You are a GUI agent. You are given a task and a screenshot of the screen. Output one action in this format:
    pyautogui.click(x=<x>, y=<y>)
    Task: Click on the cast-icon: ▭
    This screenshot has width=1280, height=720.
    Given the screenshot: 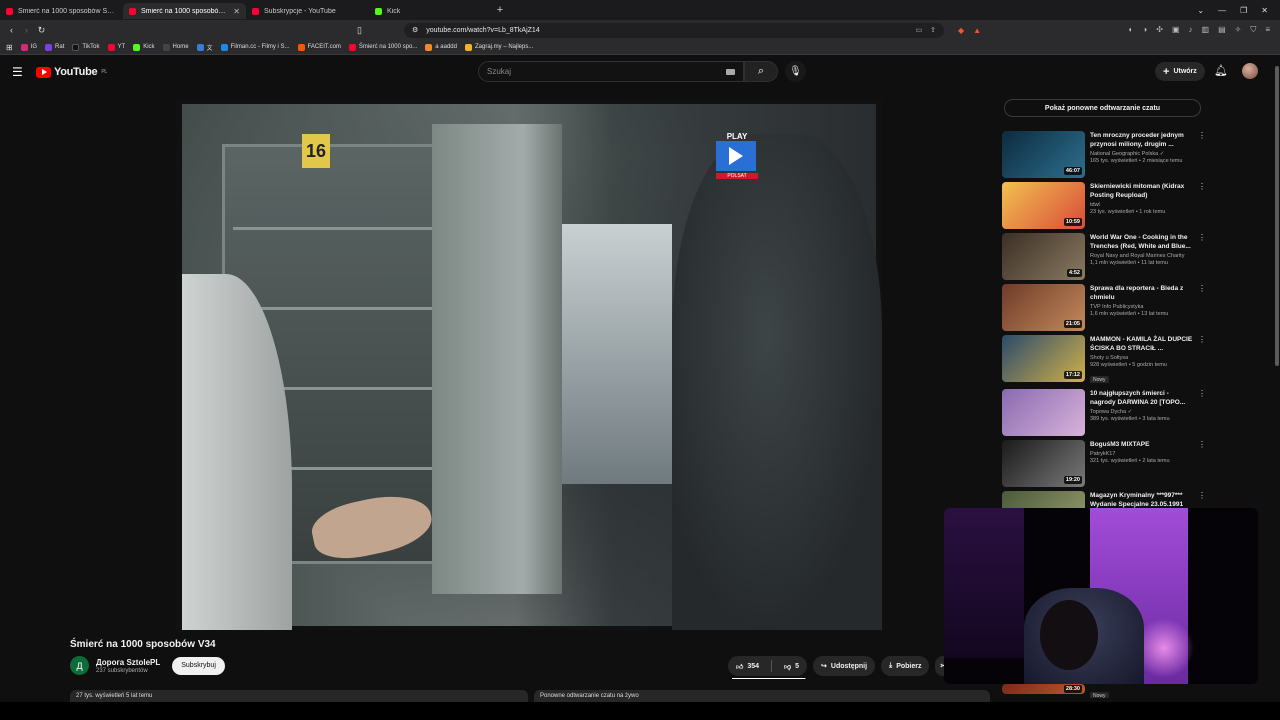 What is the action you would take?
    pyautogui.click(x=919, y=30)
    